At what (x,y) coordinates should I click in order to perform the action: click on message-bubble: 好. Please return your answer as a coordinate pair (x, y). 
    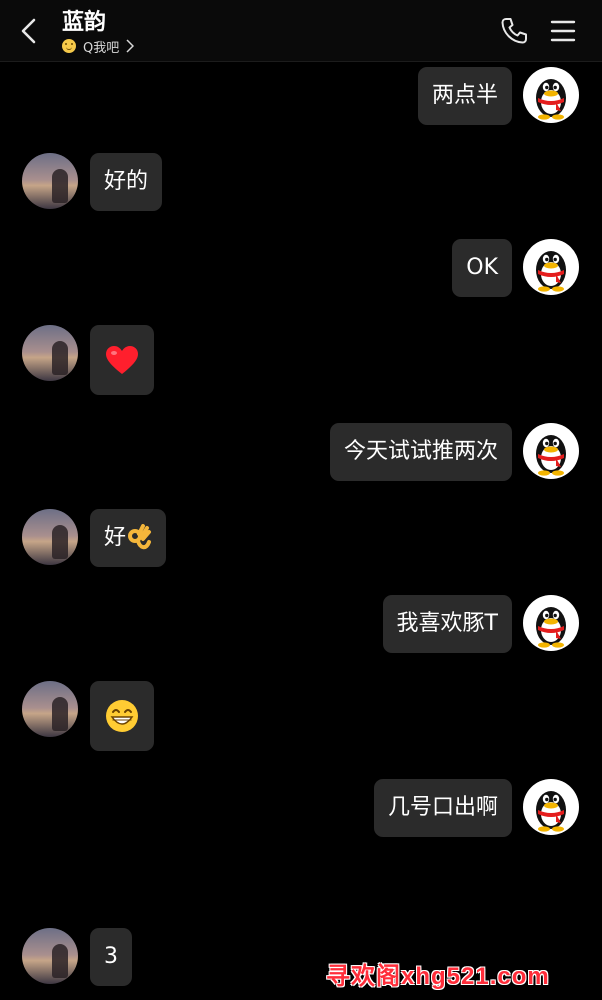
    Looking at the image, I should click on (128, 538).